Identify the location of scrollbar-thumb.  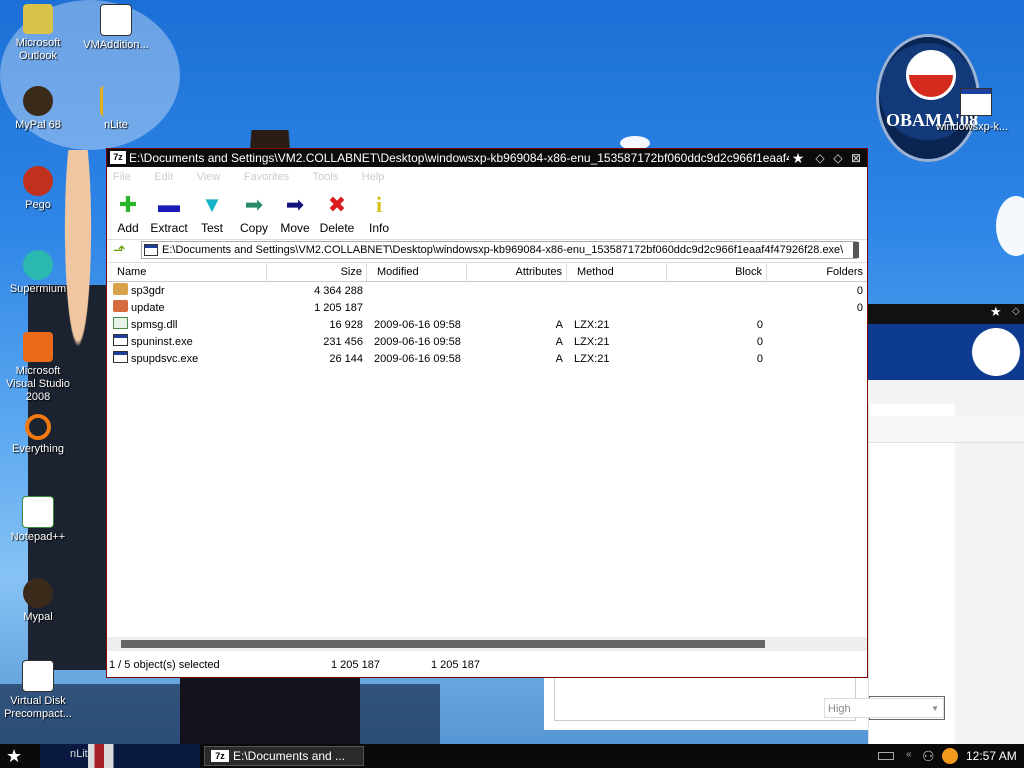
(443, 644).